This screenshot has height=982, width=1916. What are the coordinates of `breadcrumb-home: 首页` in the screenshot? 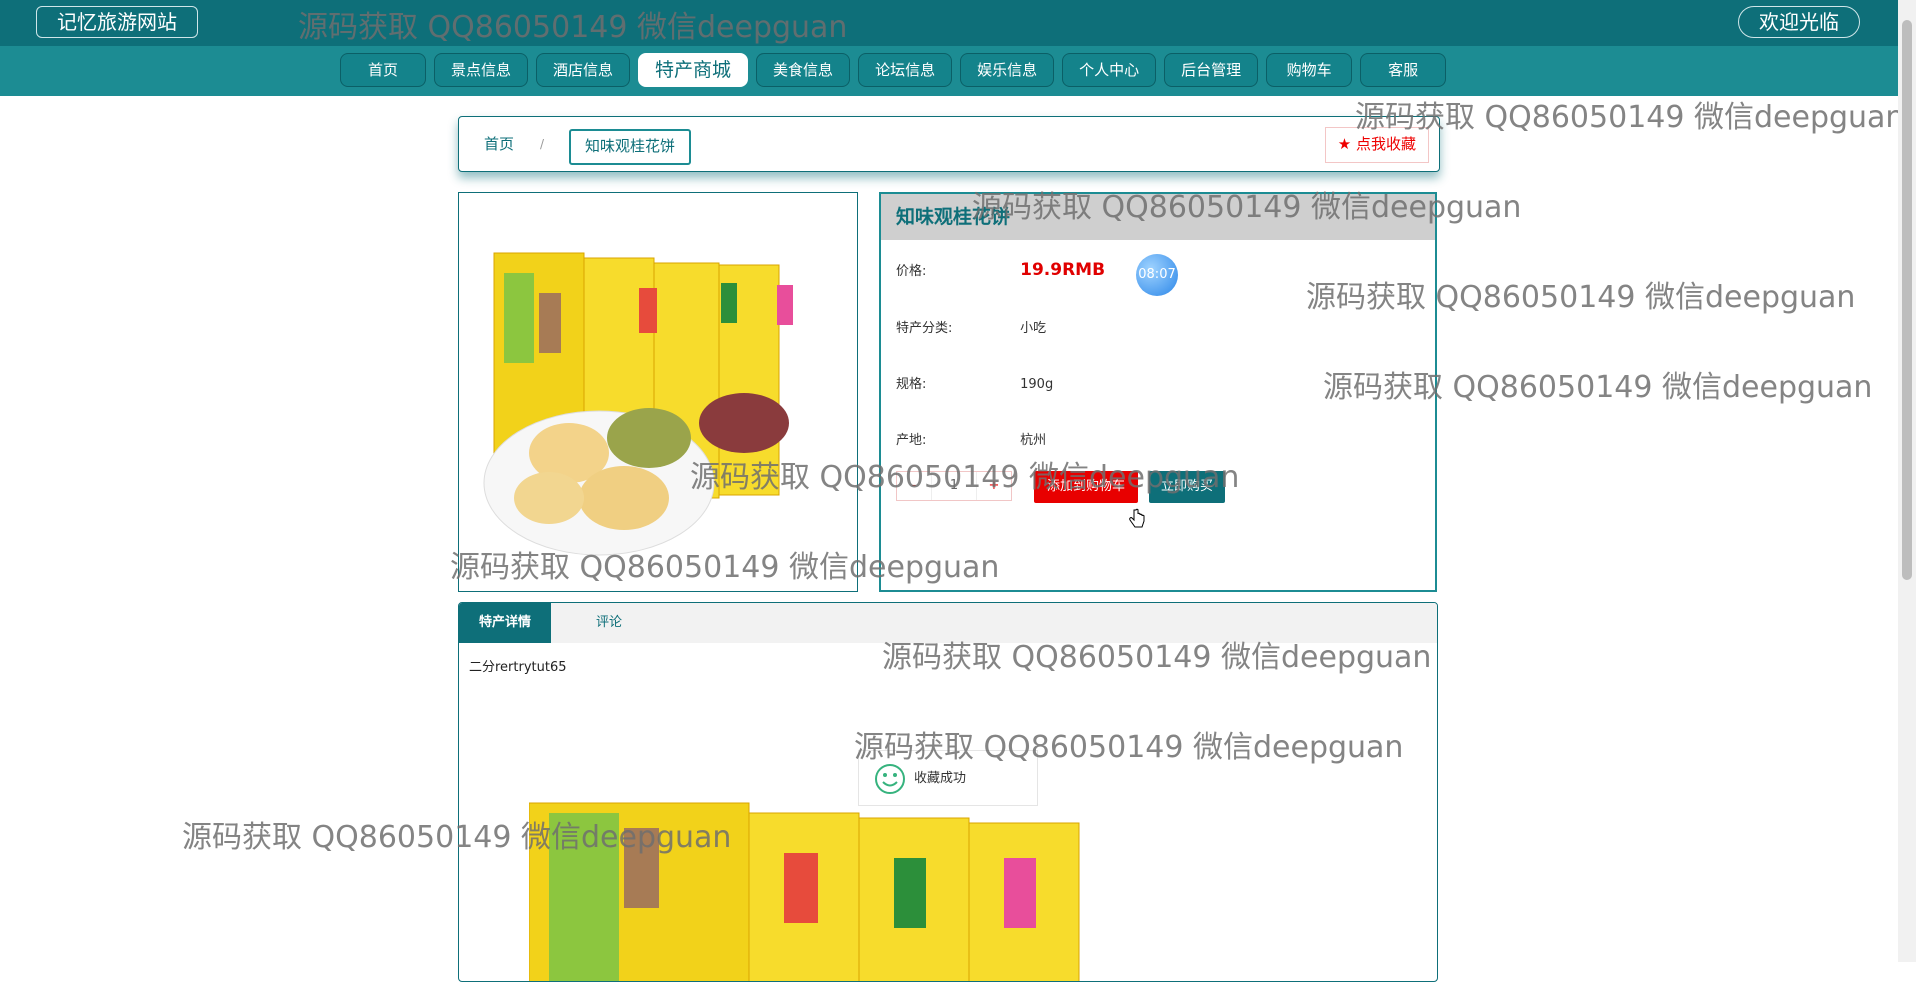 It's located at (499, 144).